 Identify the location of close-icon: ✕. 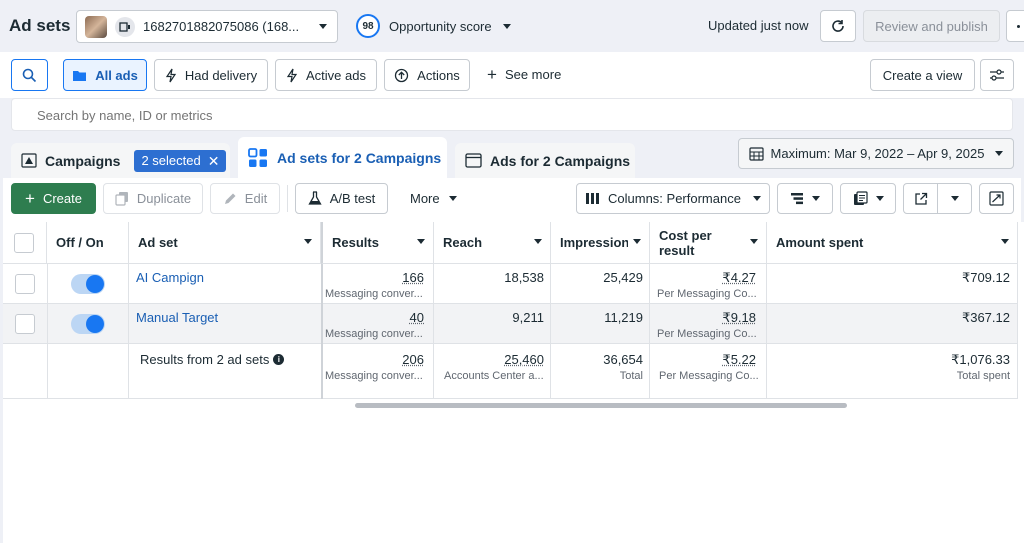
(214, 161).